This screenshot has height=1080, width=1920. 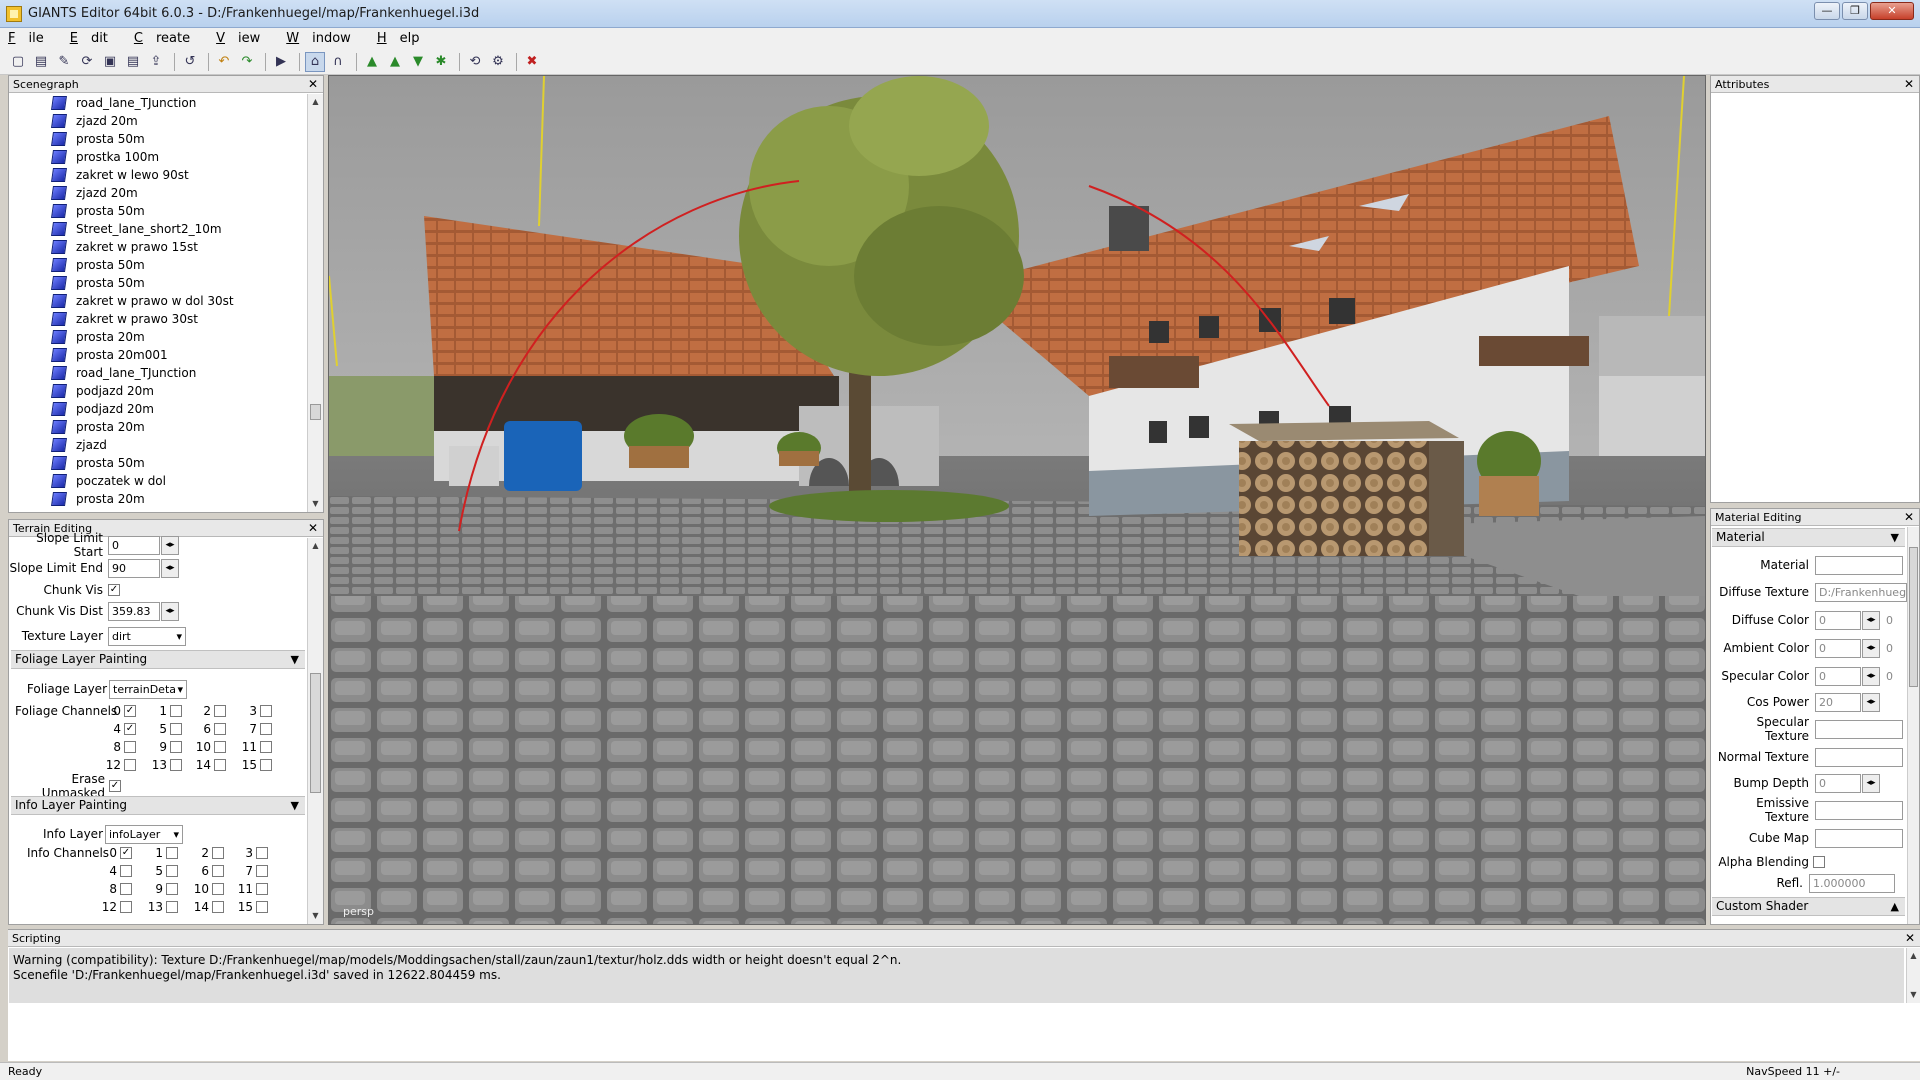 I want to click on terrain-paint-icon: ✱, so click(x=441, y=62).